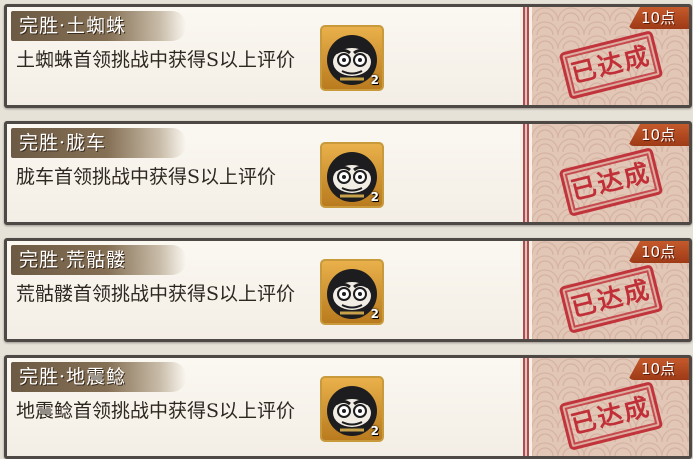 The width and height of the screenshot is (693, 459). I want to click on challenge-title: 完胜·地震鲶, so click(73, 377).